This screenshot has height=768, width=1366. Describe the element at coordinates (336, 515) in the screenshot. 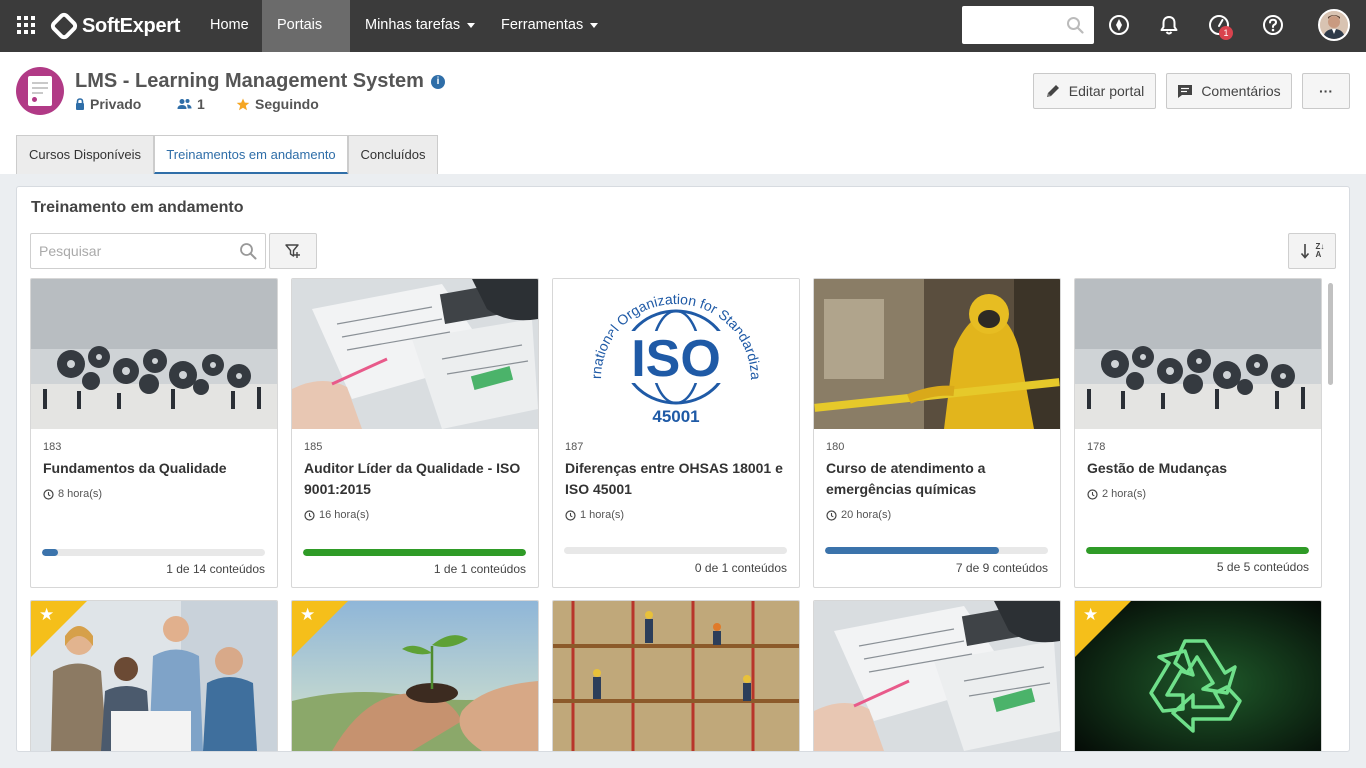

I see `course-duration: 16 hora(s)` at that location.